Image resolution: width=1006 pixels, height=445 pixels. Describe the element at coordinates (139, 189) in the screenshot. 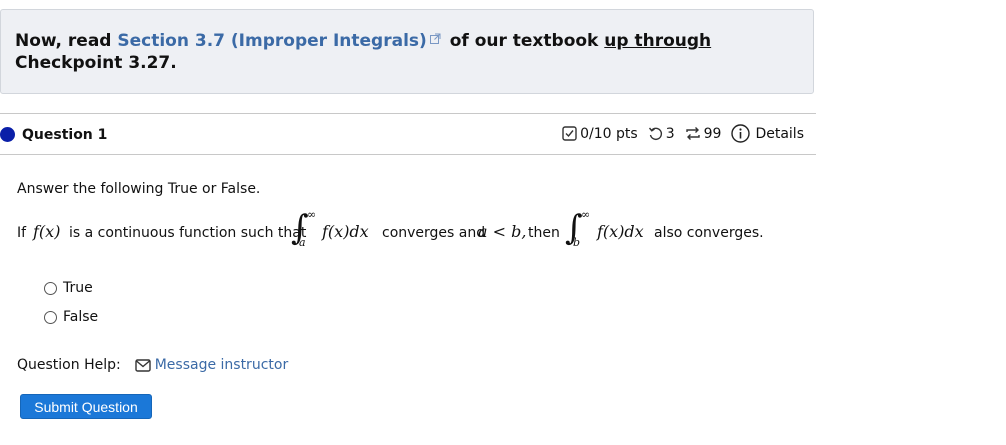

I see `question-prompt: Answer the following True or False.` at that location.